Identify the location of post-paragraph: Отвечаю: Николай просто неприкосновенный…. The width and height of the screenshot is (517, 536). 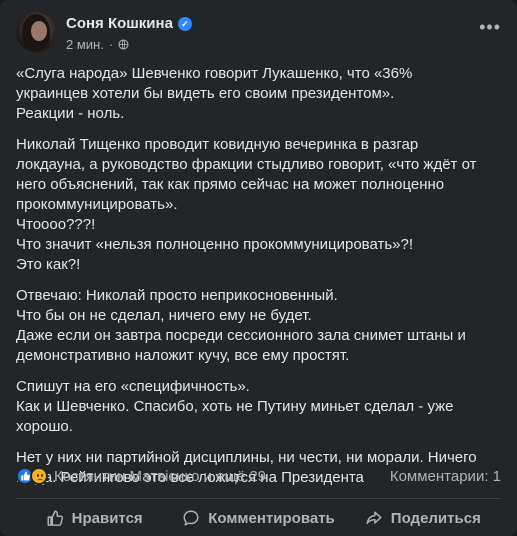
(241, 325).